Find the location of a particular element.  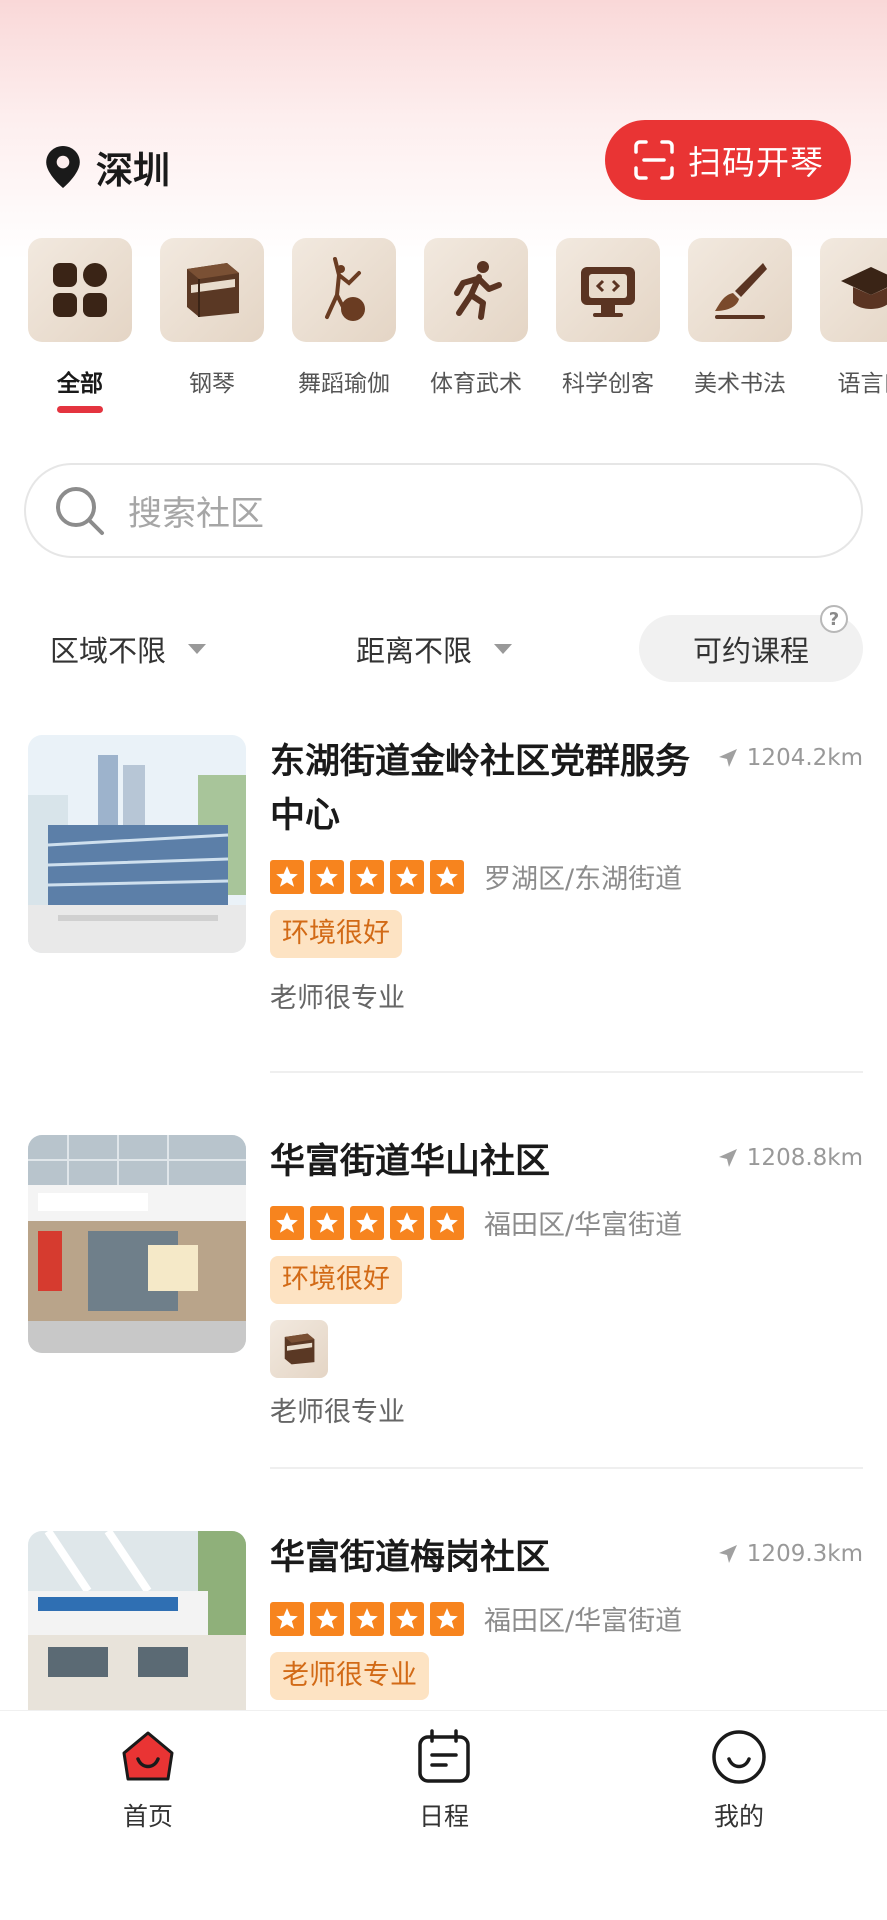

distance-value: 1209.3km is located at coordinates (804, 1554).